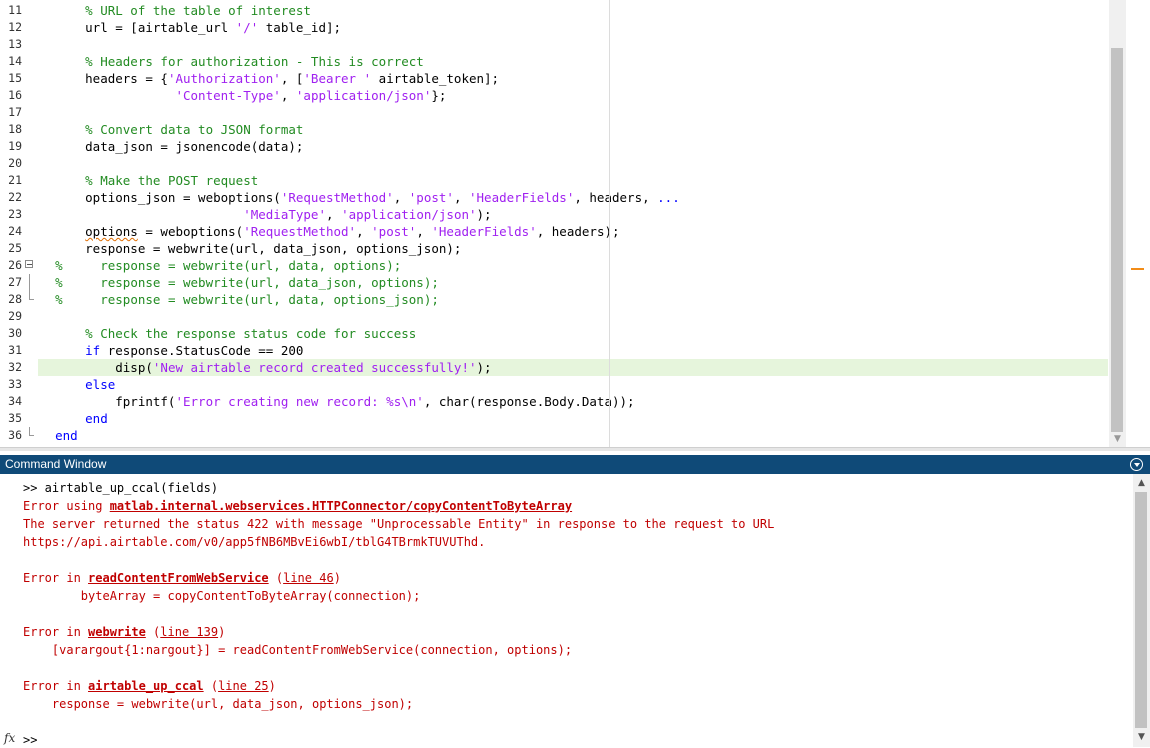 This screenshot has height=748, width=1150. Describe the element at coordinates (11, 197) in the screenshot. I see `line-number: 22` at that location.